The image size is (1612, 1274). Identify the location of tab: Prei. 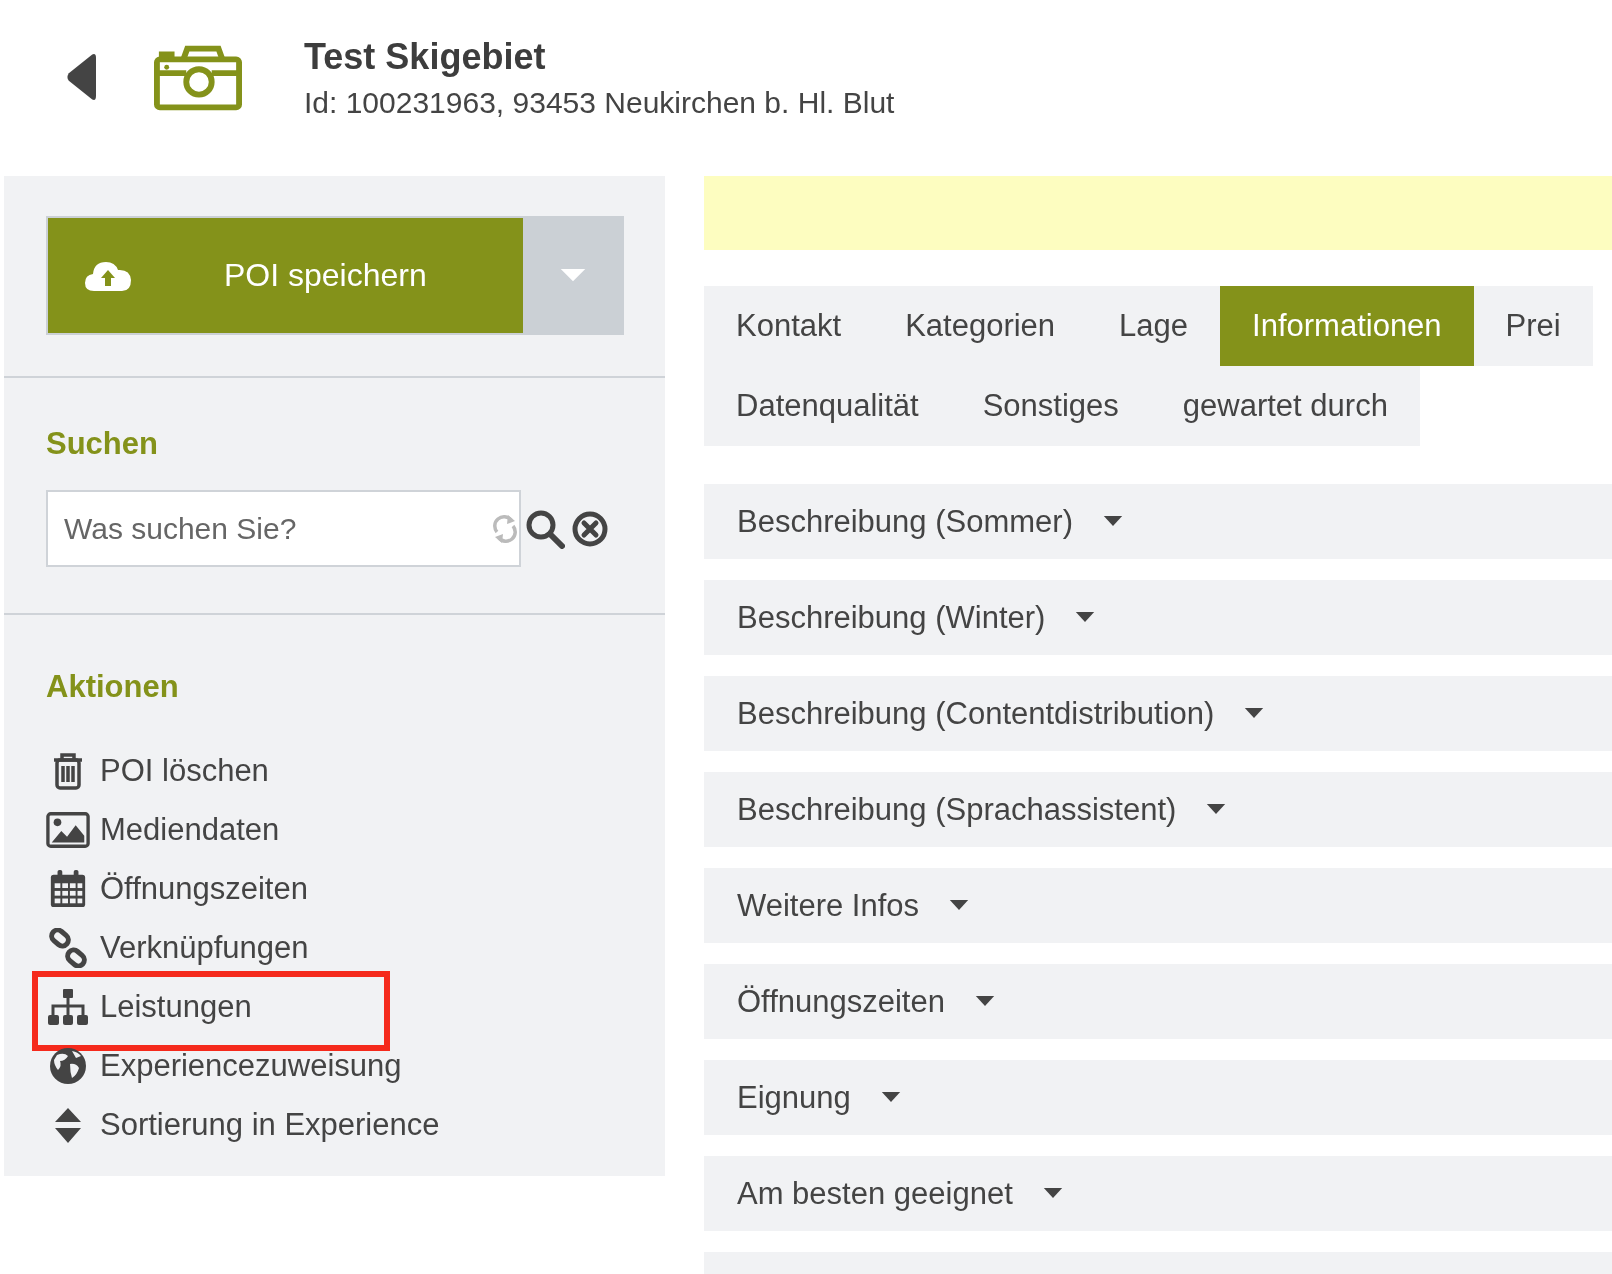
(1533, 326).